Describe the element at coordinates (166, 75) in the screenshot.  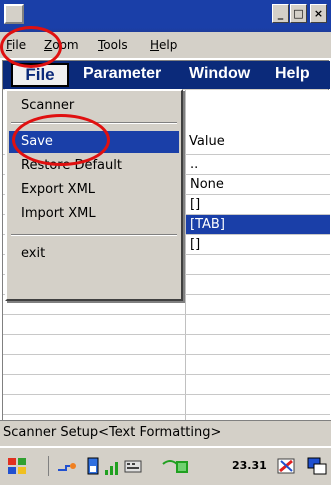
I see `inner-menu-bar: File Parameter Window Help` at that location.